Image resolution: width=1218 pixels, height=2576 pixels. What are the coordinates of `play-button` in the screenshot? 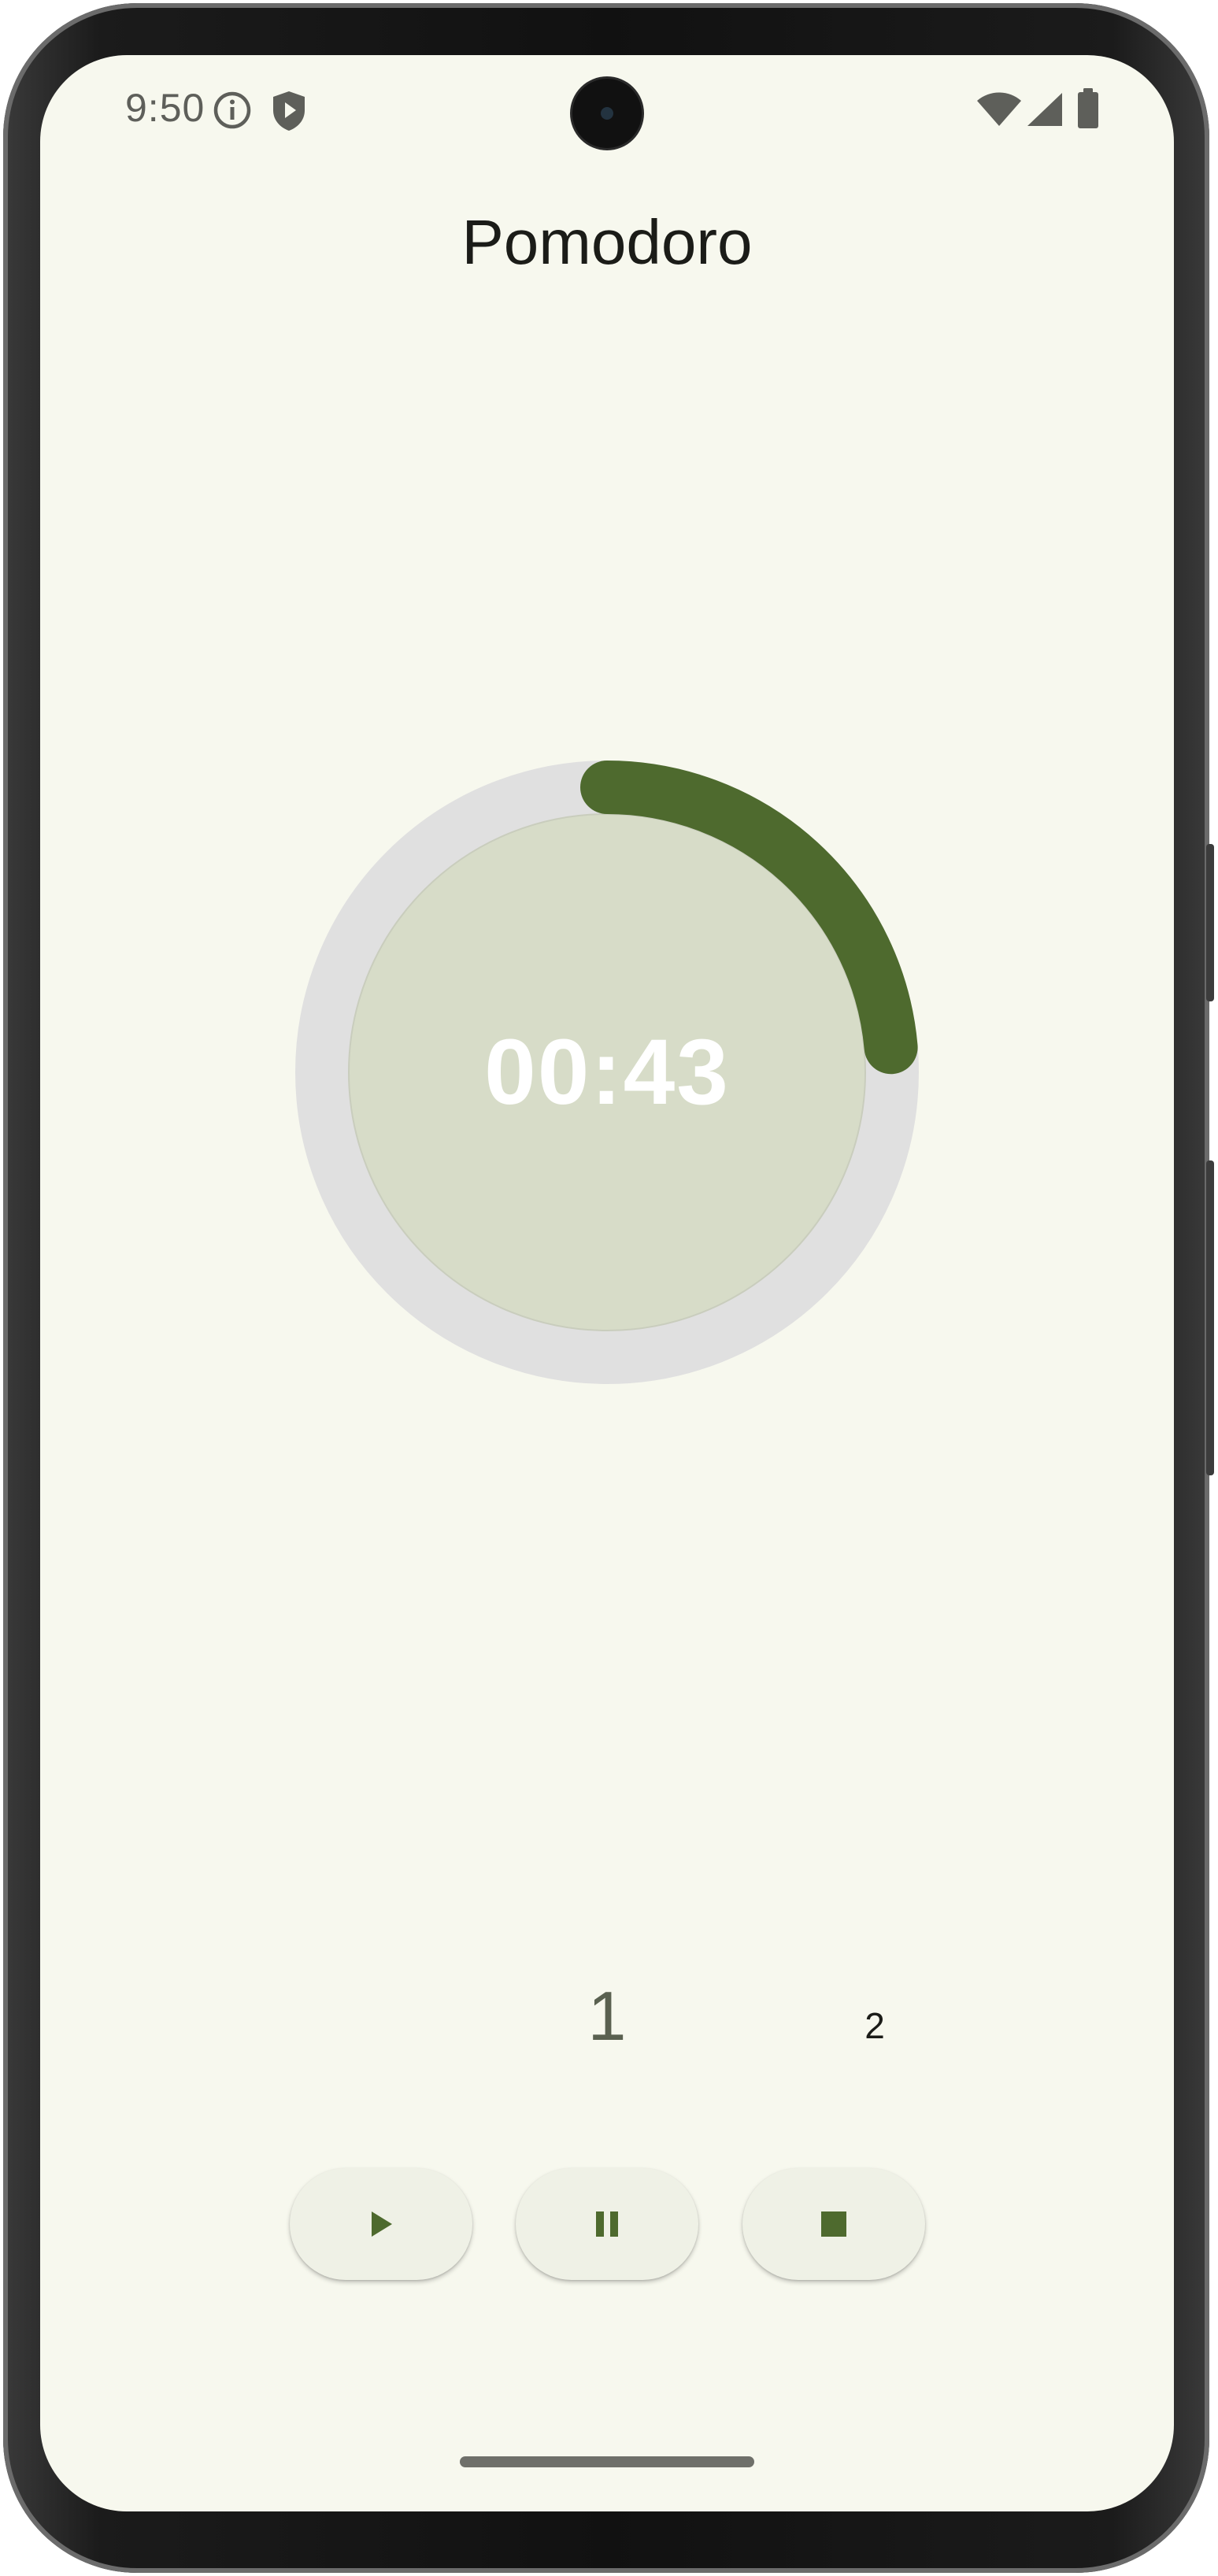 It's located at (381, 2224).